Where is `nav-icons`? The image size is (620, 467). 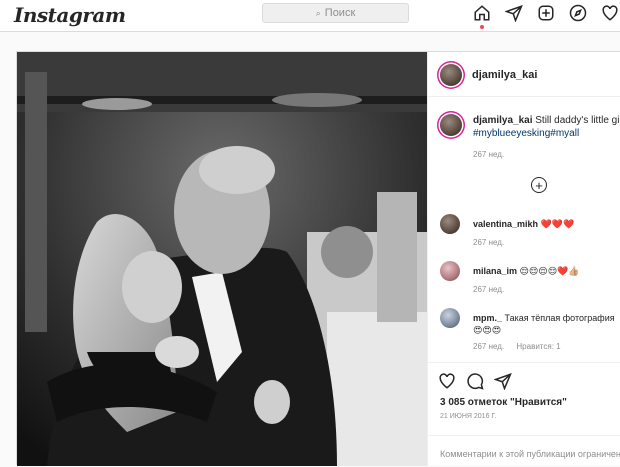 nav-icons is located at coordinates (546, 16).